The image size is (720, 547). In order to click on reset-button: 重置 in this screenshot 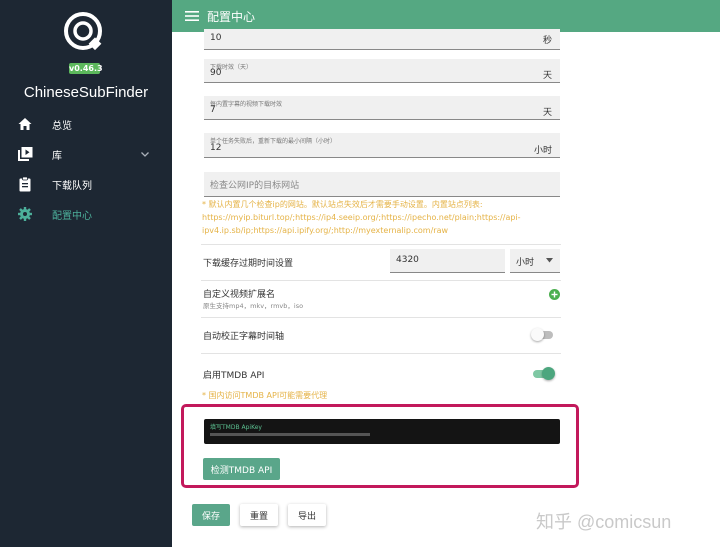, I will do `click(259, 515)`.